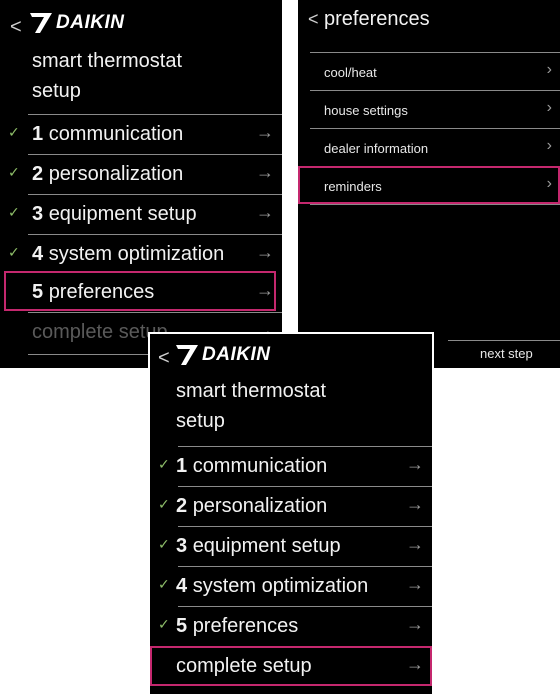  Describe the element at coordinates (429, 109) in the screenshot. I see `menu-item-house-settings: house settings ›` at that location.